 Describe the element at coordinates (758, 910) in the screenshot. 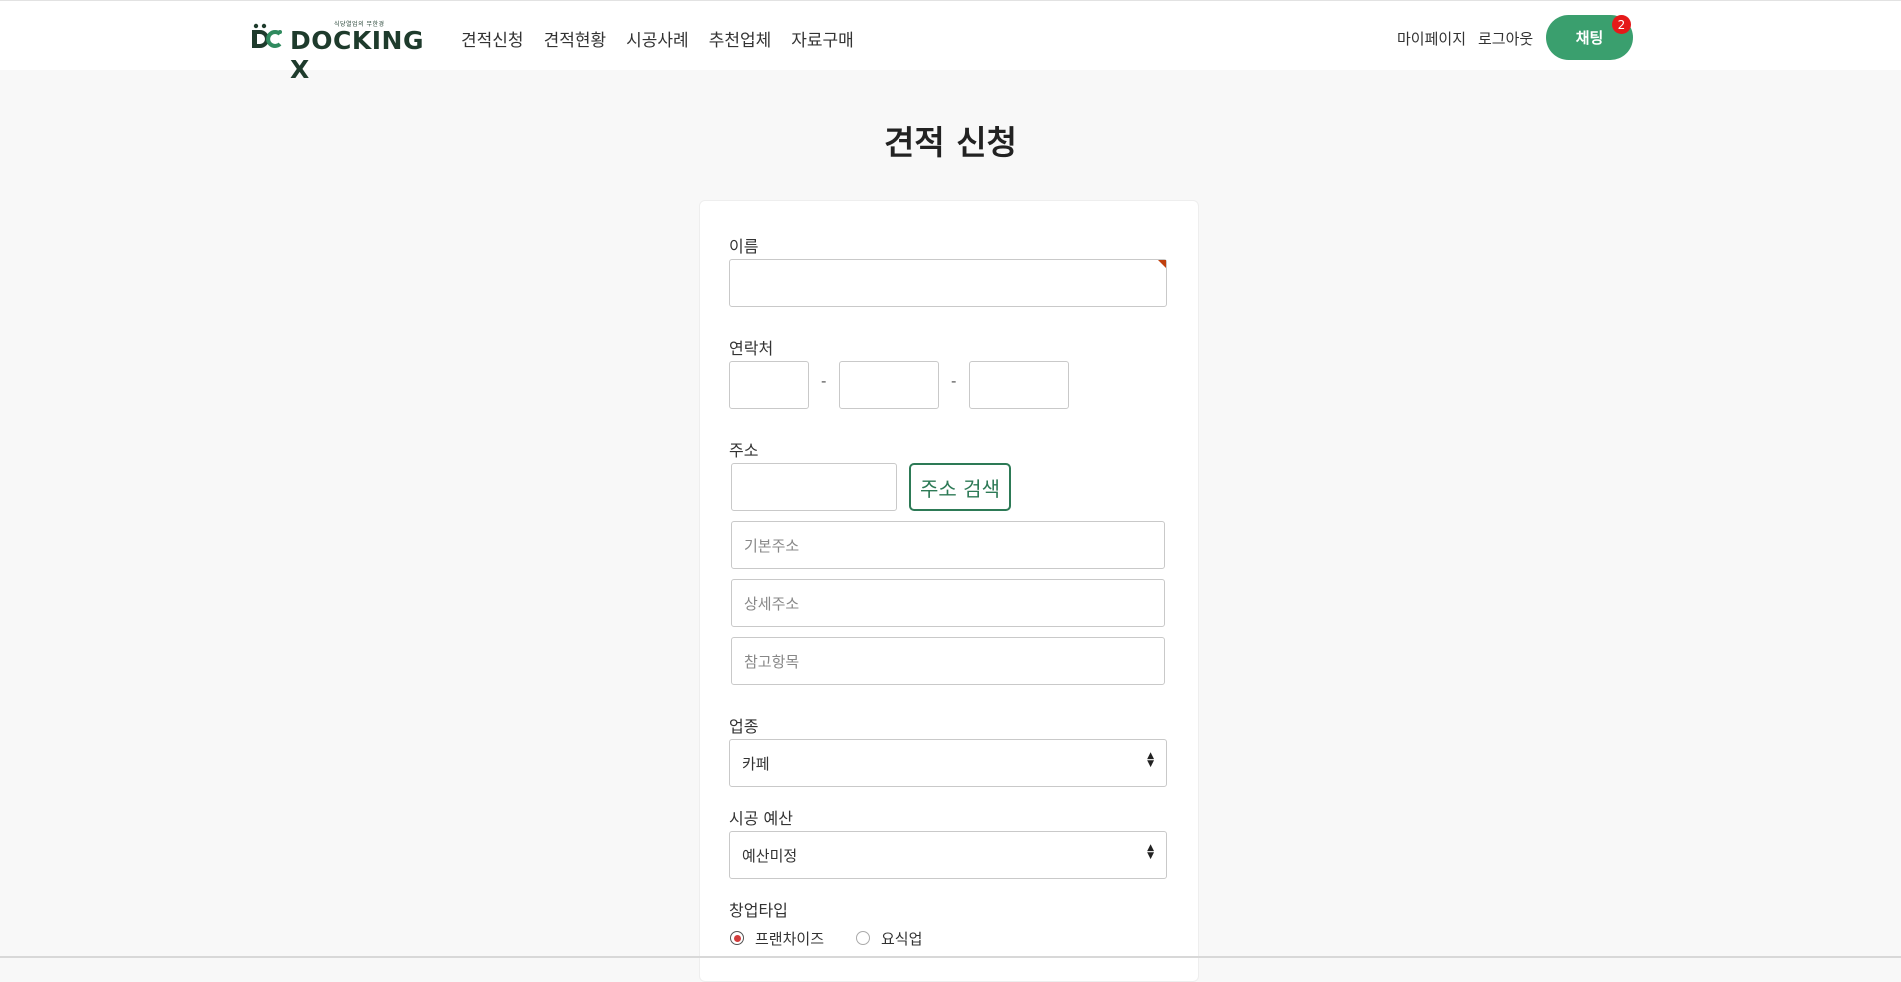

I see `startup-type-label: 창업타입` at that location.